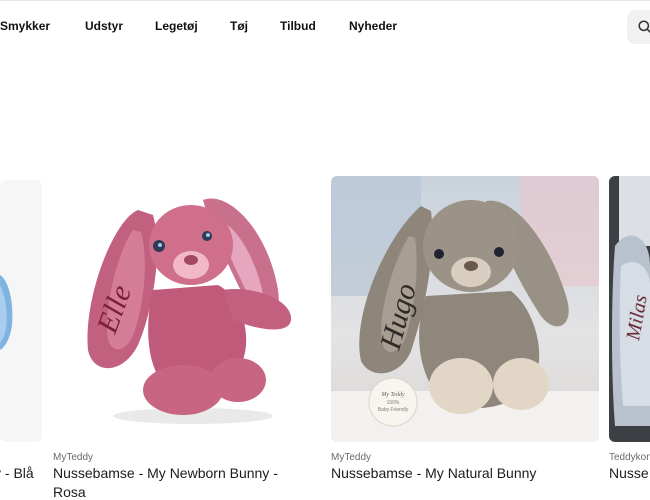 The image size is (650, 500). I want to click on nav-item-toj: Tøj, so click(239, 26).